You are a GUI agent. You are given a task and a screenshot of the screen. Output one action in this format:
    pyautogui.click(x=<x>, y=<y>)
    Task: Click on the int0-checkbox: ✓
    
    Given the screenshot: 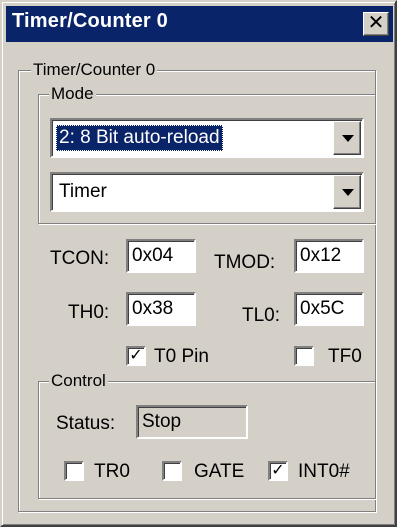 What is the action you would take?
    pyautogui.click(x=278, y=471)
    